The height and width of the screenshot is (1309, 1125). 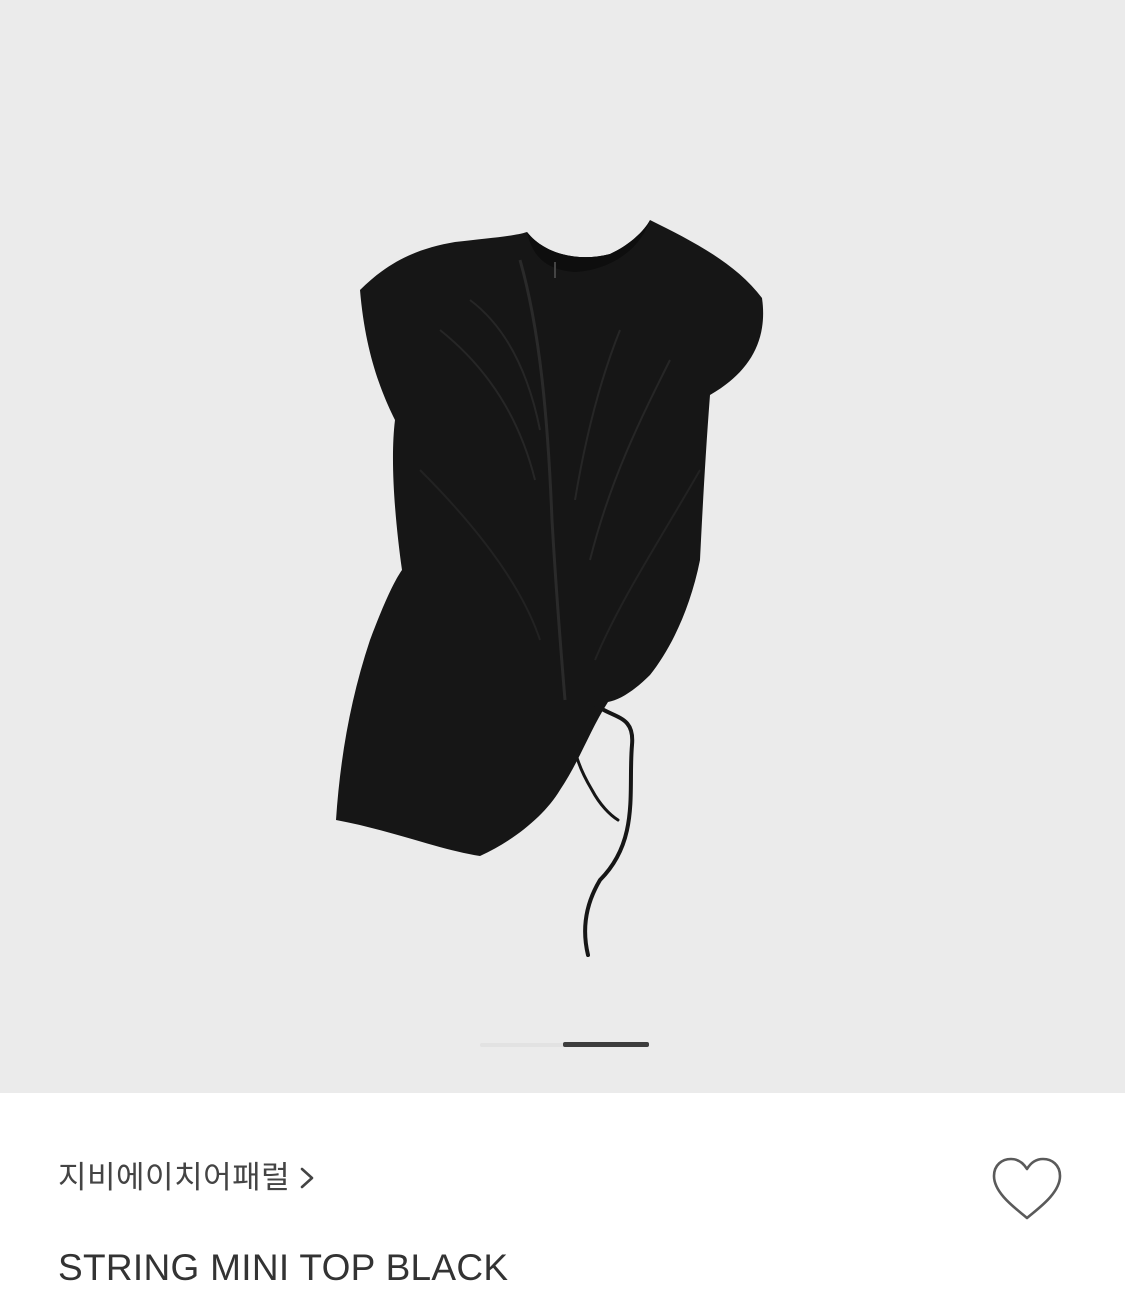 What do you see at coordinates (174, 1178) in the screenshot?
I see `brand-name: 지비에이치어패럴` at bounding box center [174, 1178].